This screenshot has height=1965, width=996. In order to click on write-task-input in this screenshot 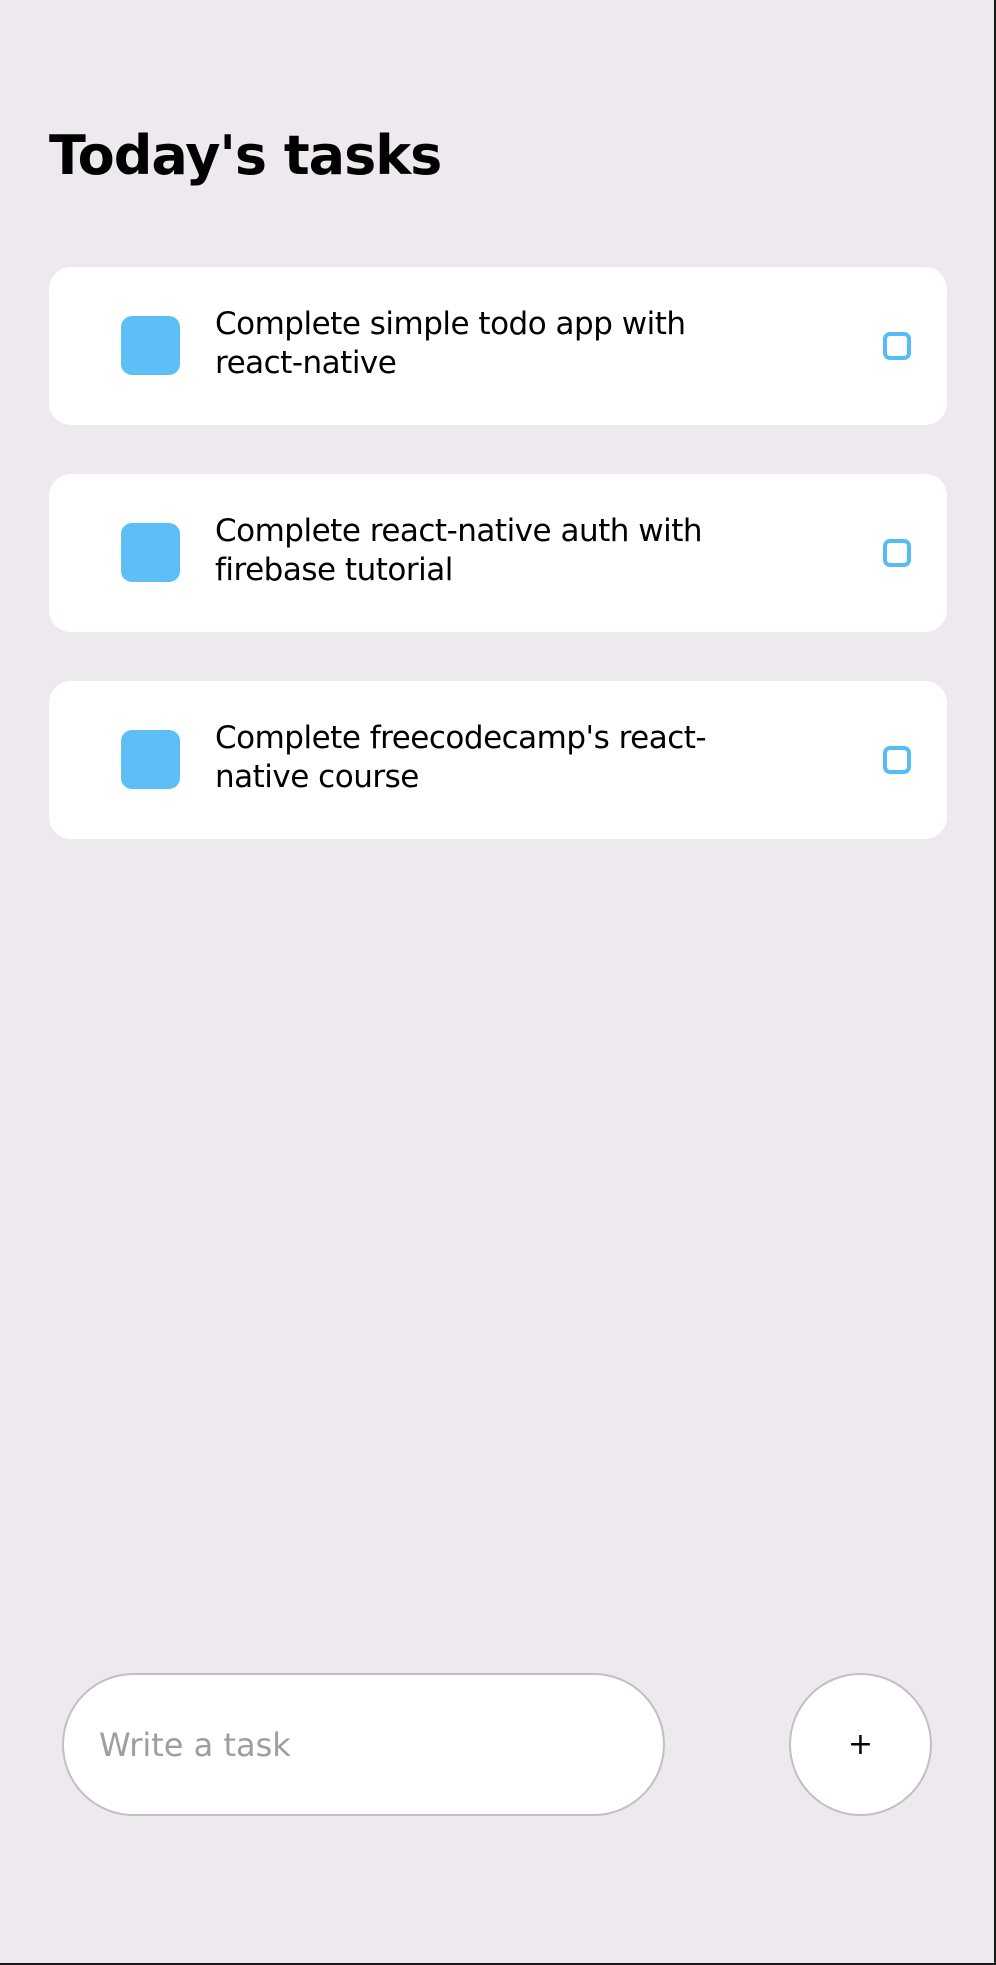, I will do `click(363, 1744)`.